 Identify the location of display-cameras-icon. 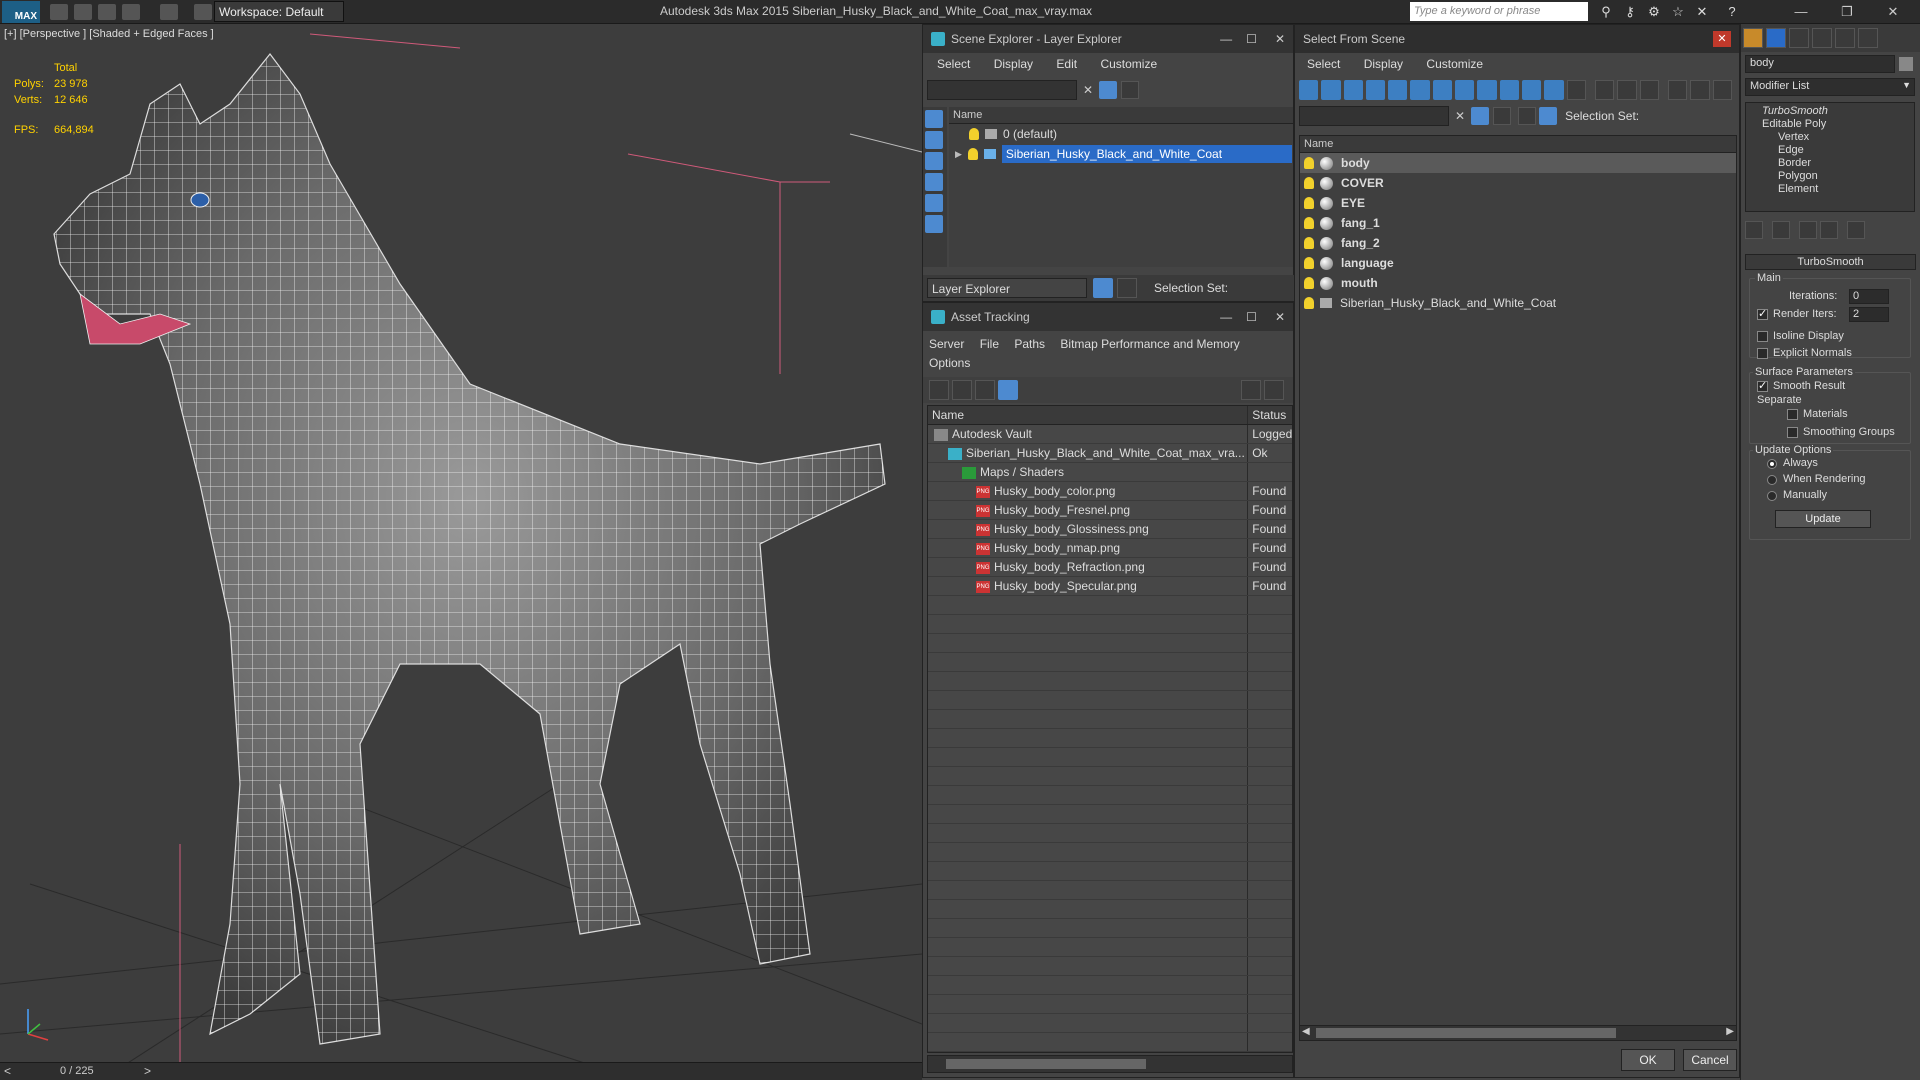
(934, 182).